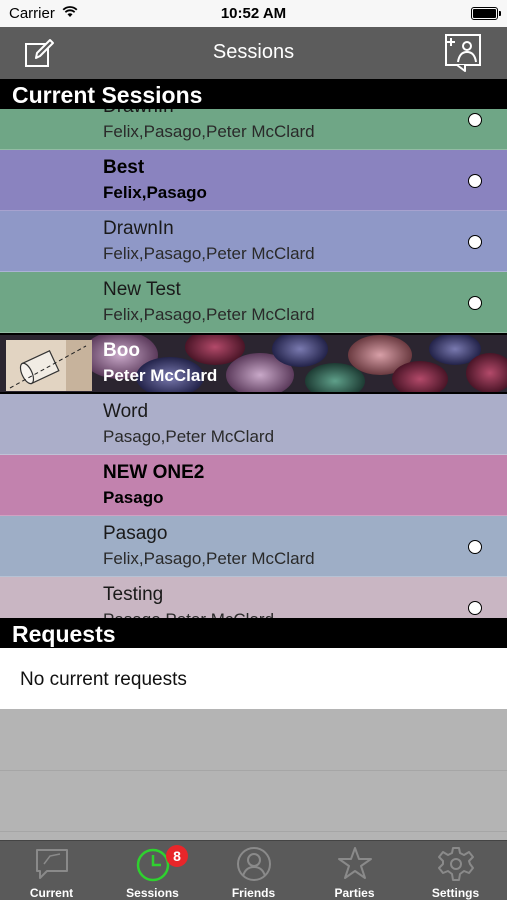 The image size is (507, 900). What do you see at coordinates (152, 893) in the screenshot?
I see `tab-label: Sessions` at bounding box center [152, 893].